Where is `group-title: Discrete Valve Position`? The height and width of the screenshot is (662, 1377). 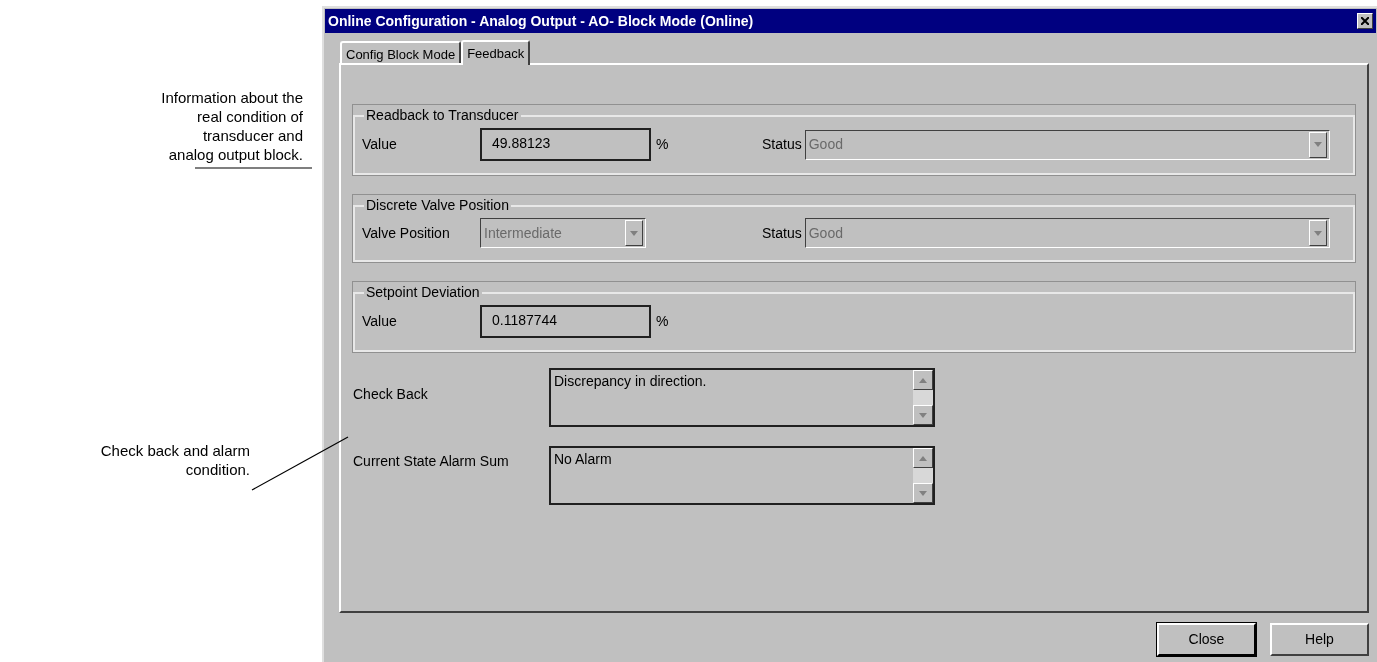 group-title: Discrete Valve Position is located at coordinates (437, 205).